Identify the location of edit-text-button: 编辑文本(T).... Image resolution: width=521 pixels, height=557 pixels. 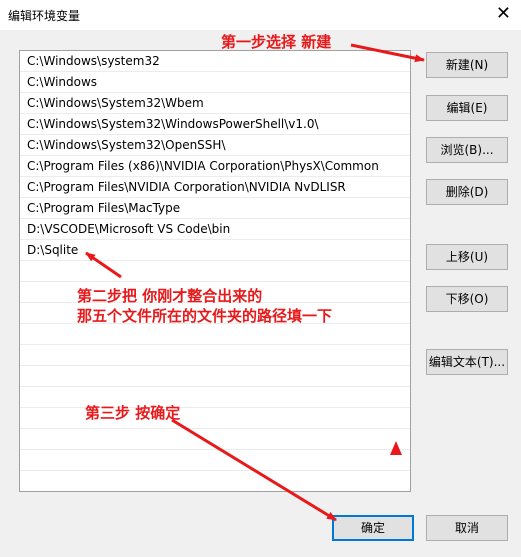
(467, 362).